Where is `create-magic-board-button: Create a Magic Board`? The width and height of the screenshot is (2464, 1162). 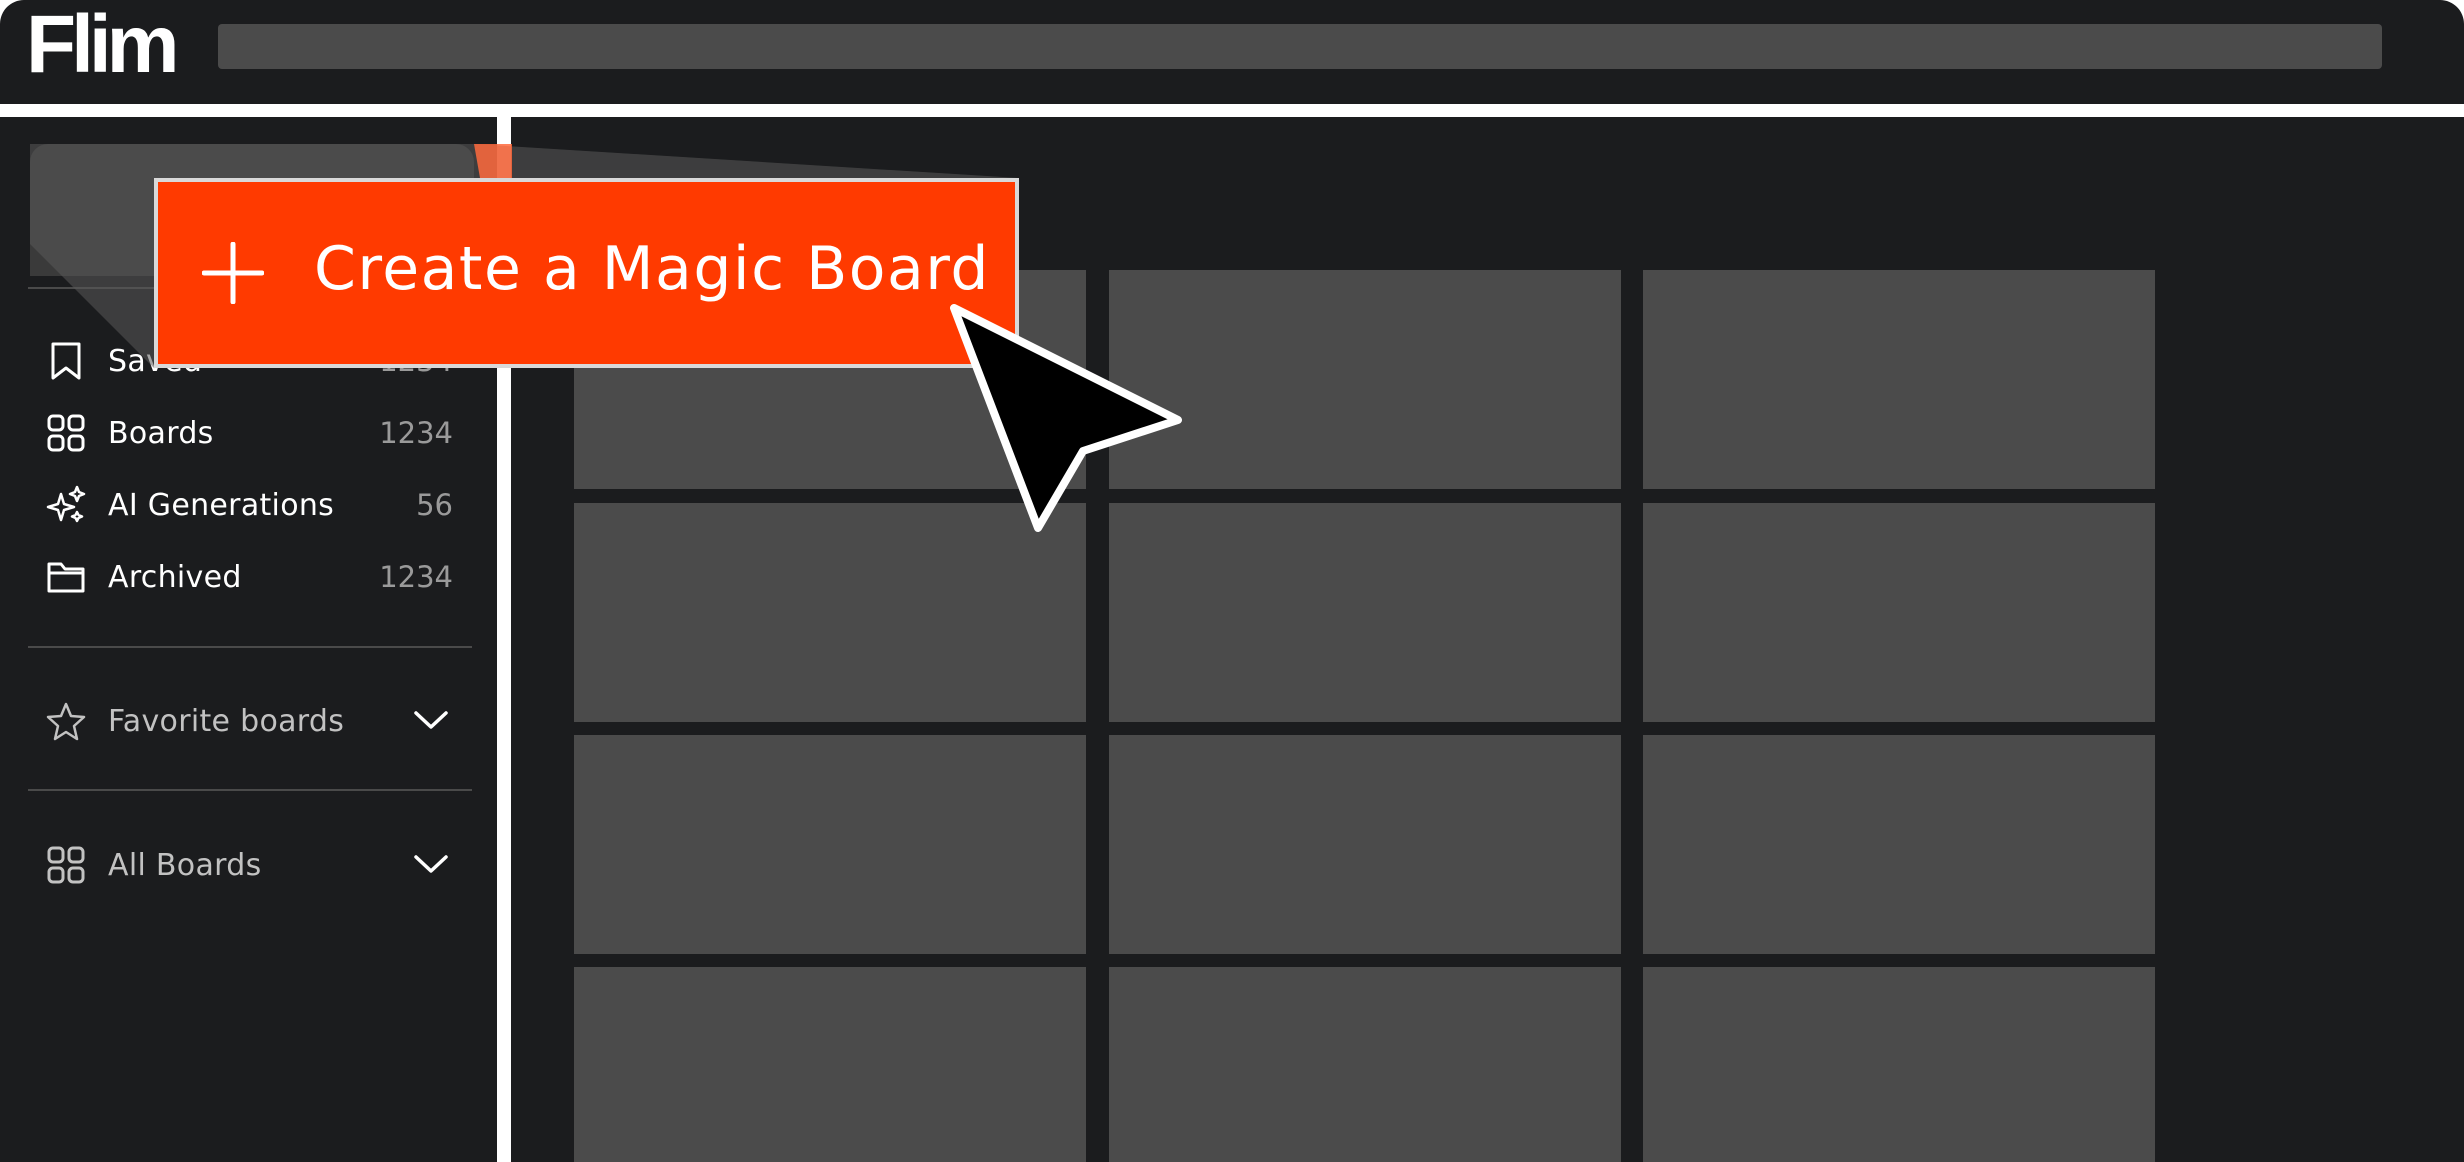 create-magic-board-button: Create a Magic Board is located at coordinates (586, 273).